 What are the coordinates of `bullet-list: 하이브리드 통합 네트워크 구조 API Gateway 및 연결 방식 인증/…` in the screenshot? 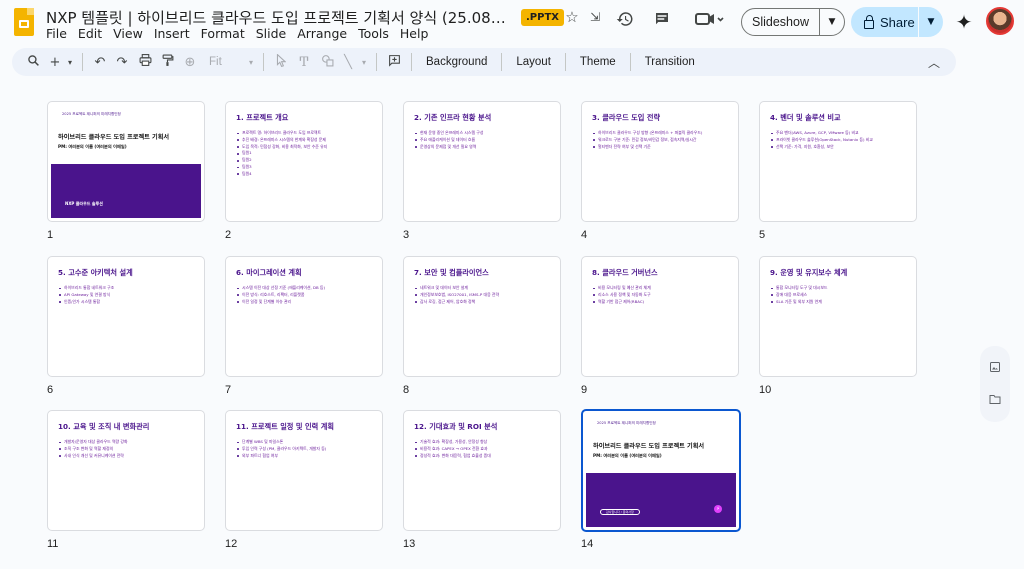 It's located at (128, 295).